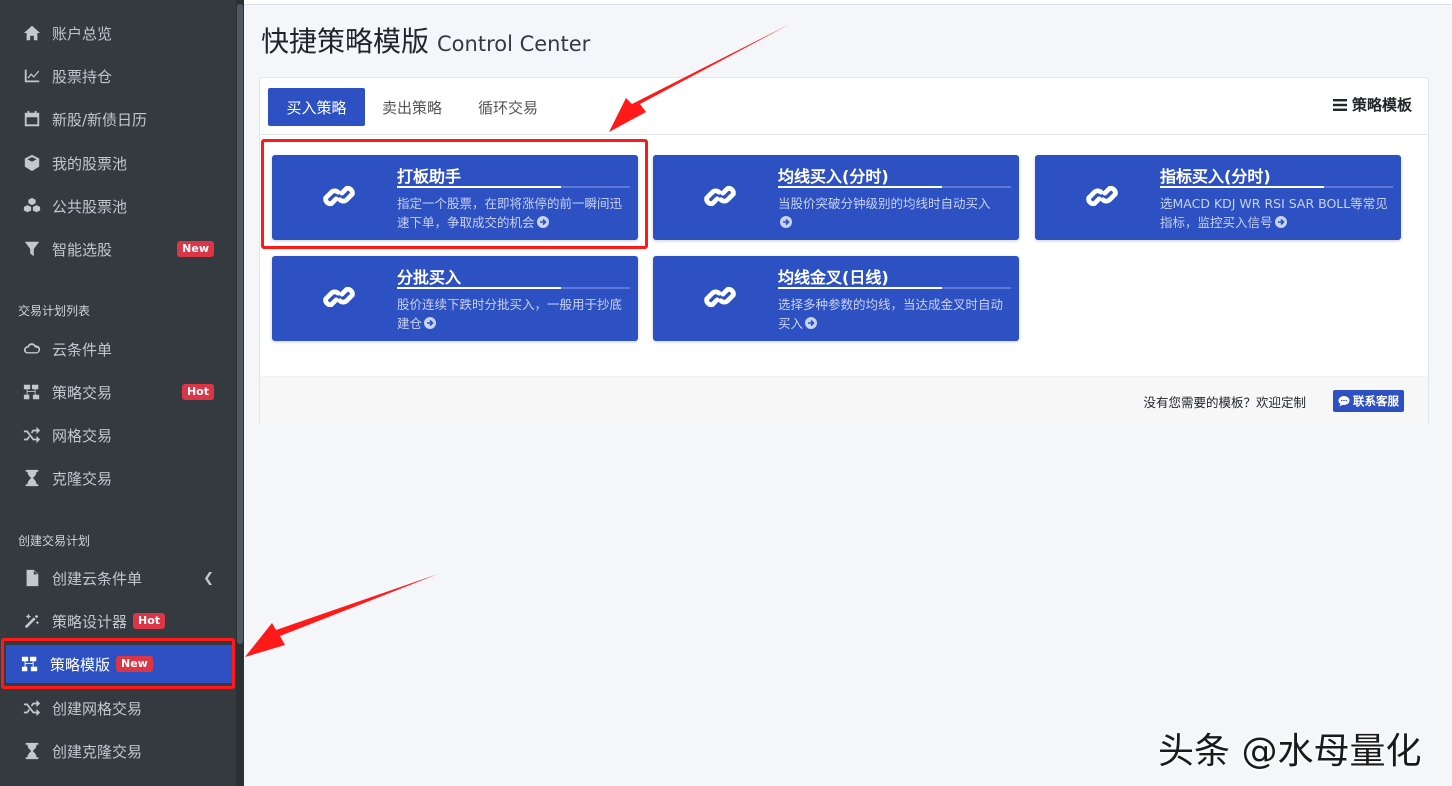 The width and height of the screenshot is (1452, 786). Describe the element at coordinates (32, 349) in the screenshot. I see `cloud-icon` at that location.